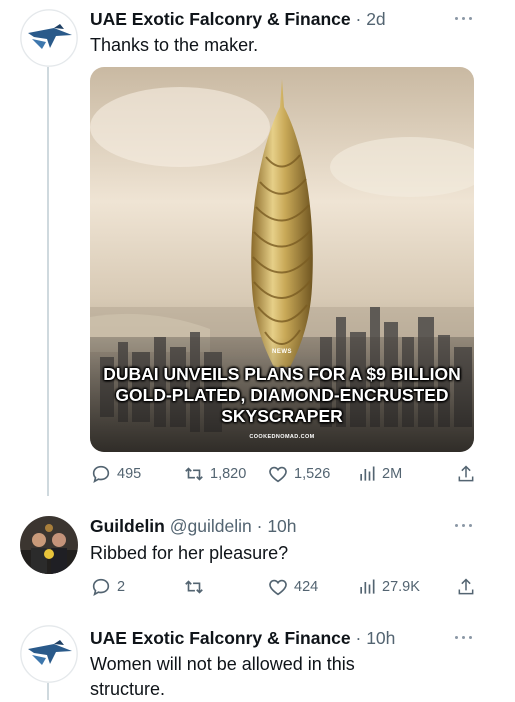  I want to click on avatar-guildelin, so click(49, 545).